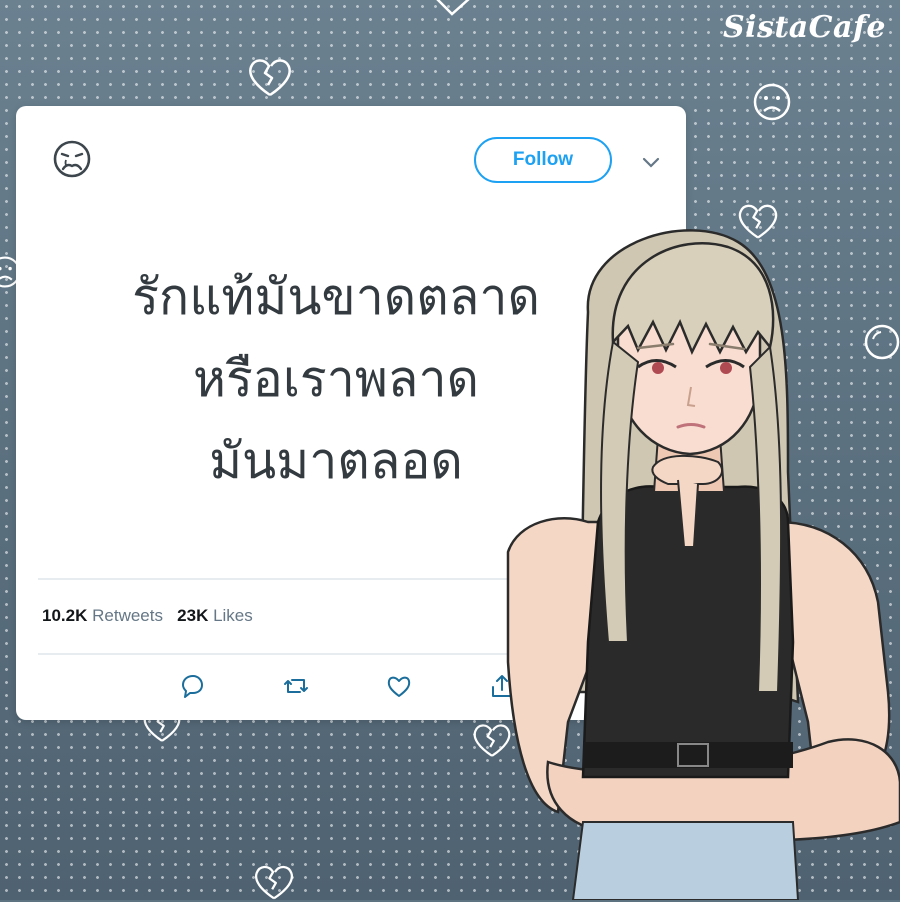  What do you see at coordinates (192, 615) in the screenshot?
I see `likes-count: 23K` at bounding box center [192, 615].